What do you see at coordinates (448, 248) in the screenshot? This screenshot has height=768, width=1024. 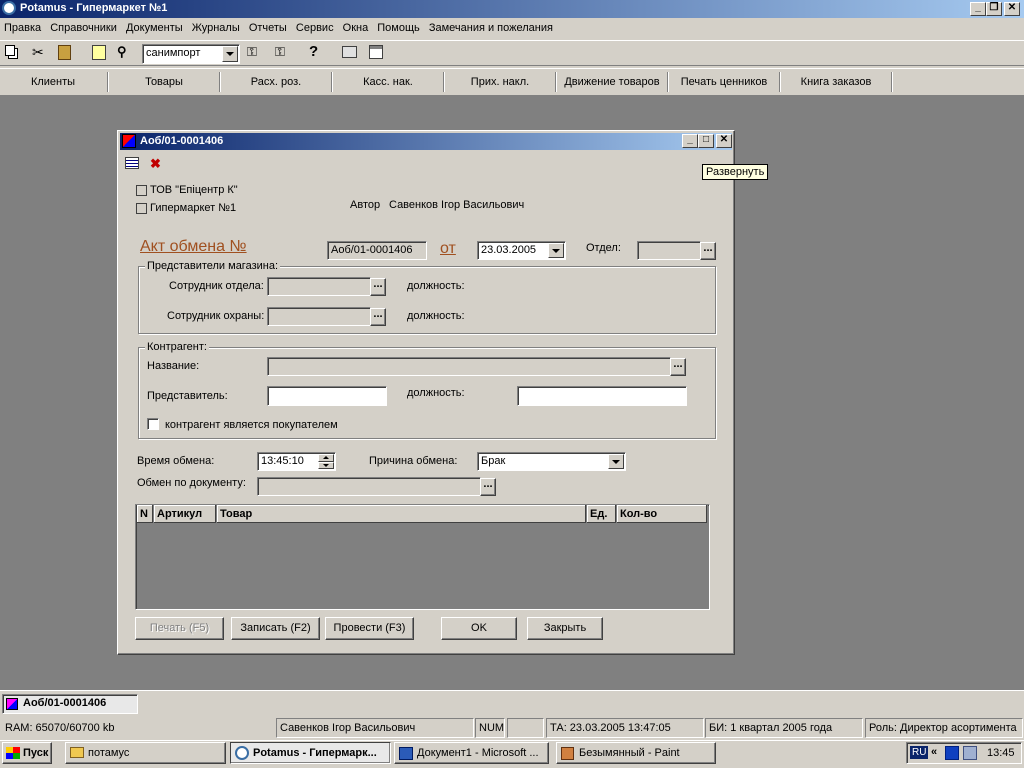 I see `from-label: от` at bounding box center [448, 248].